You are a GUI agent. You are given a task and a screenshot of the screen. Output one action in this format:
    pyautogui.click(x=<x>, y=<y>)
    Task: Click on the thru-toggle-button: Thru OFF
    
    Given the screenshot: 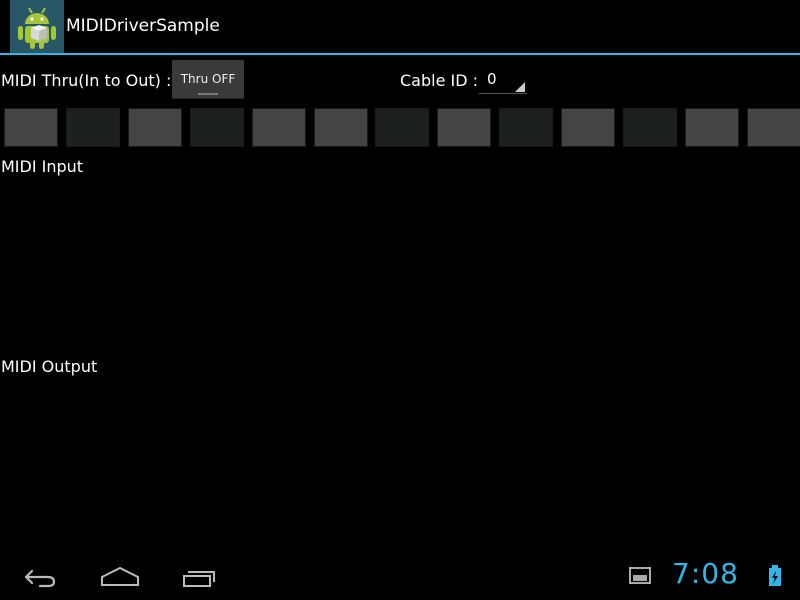 What is the action you would take?
    pyautogui.click(x=208, y=79)
    